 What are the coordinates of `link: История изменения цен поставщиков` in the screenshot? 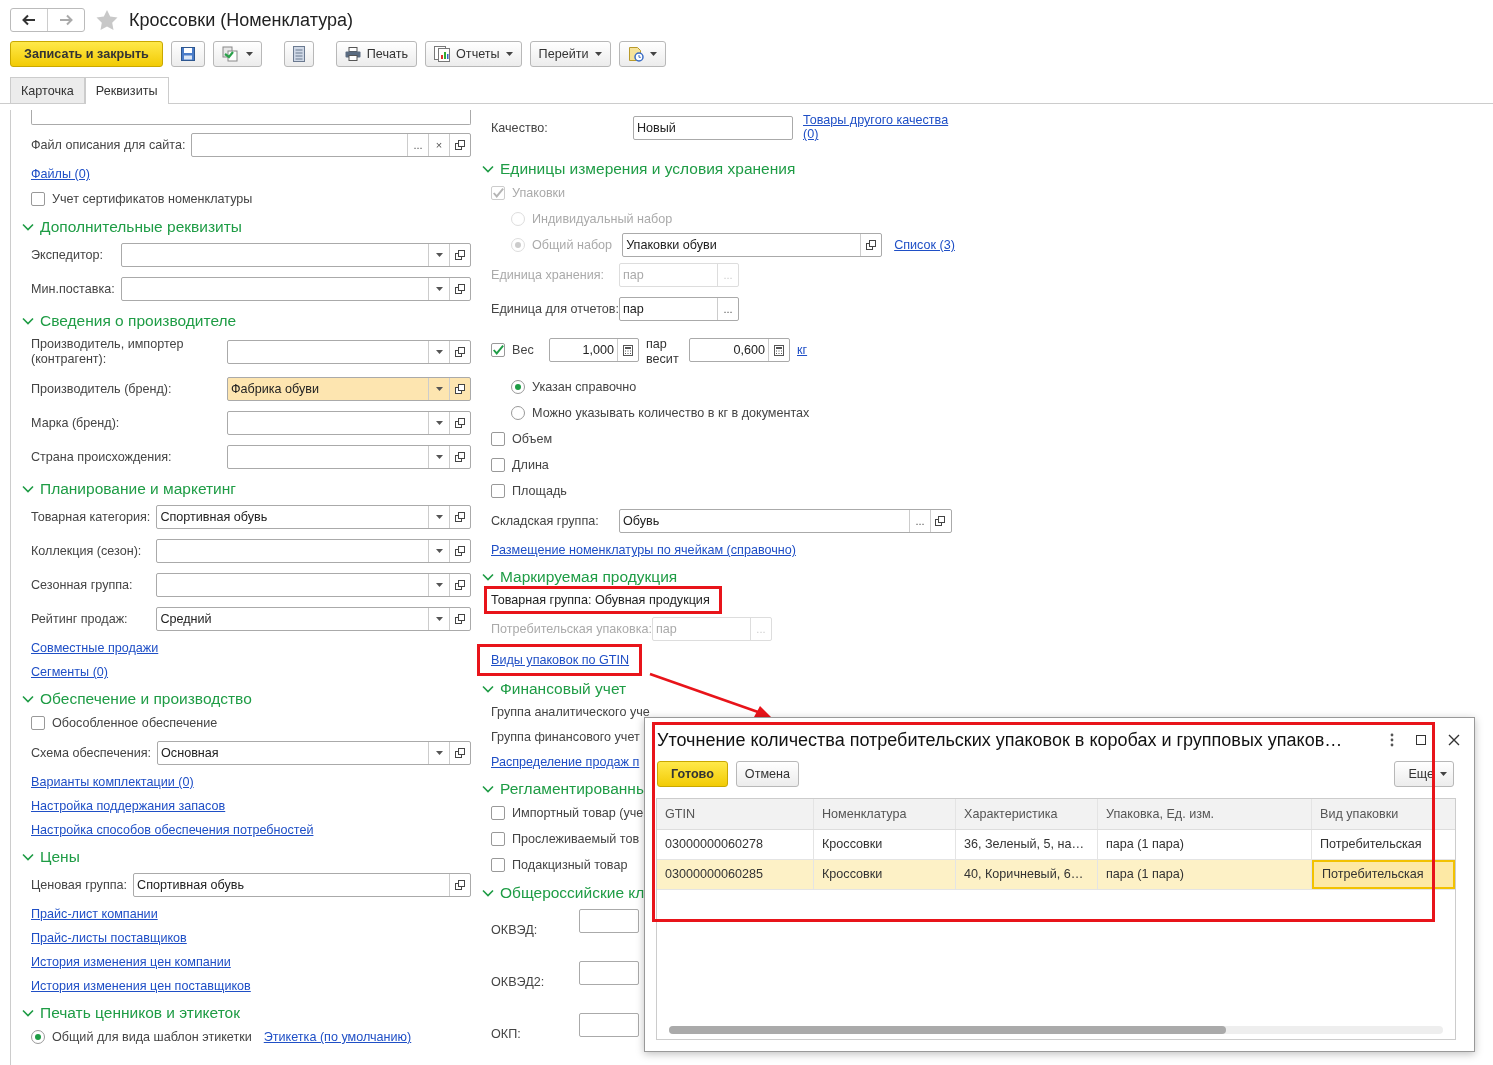 It's located at (141, 986).